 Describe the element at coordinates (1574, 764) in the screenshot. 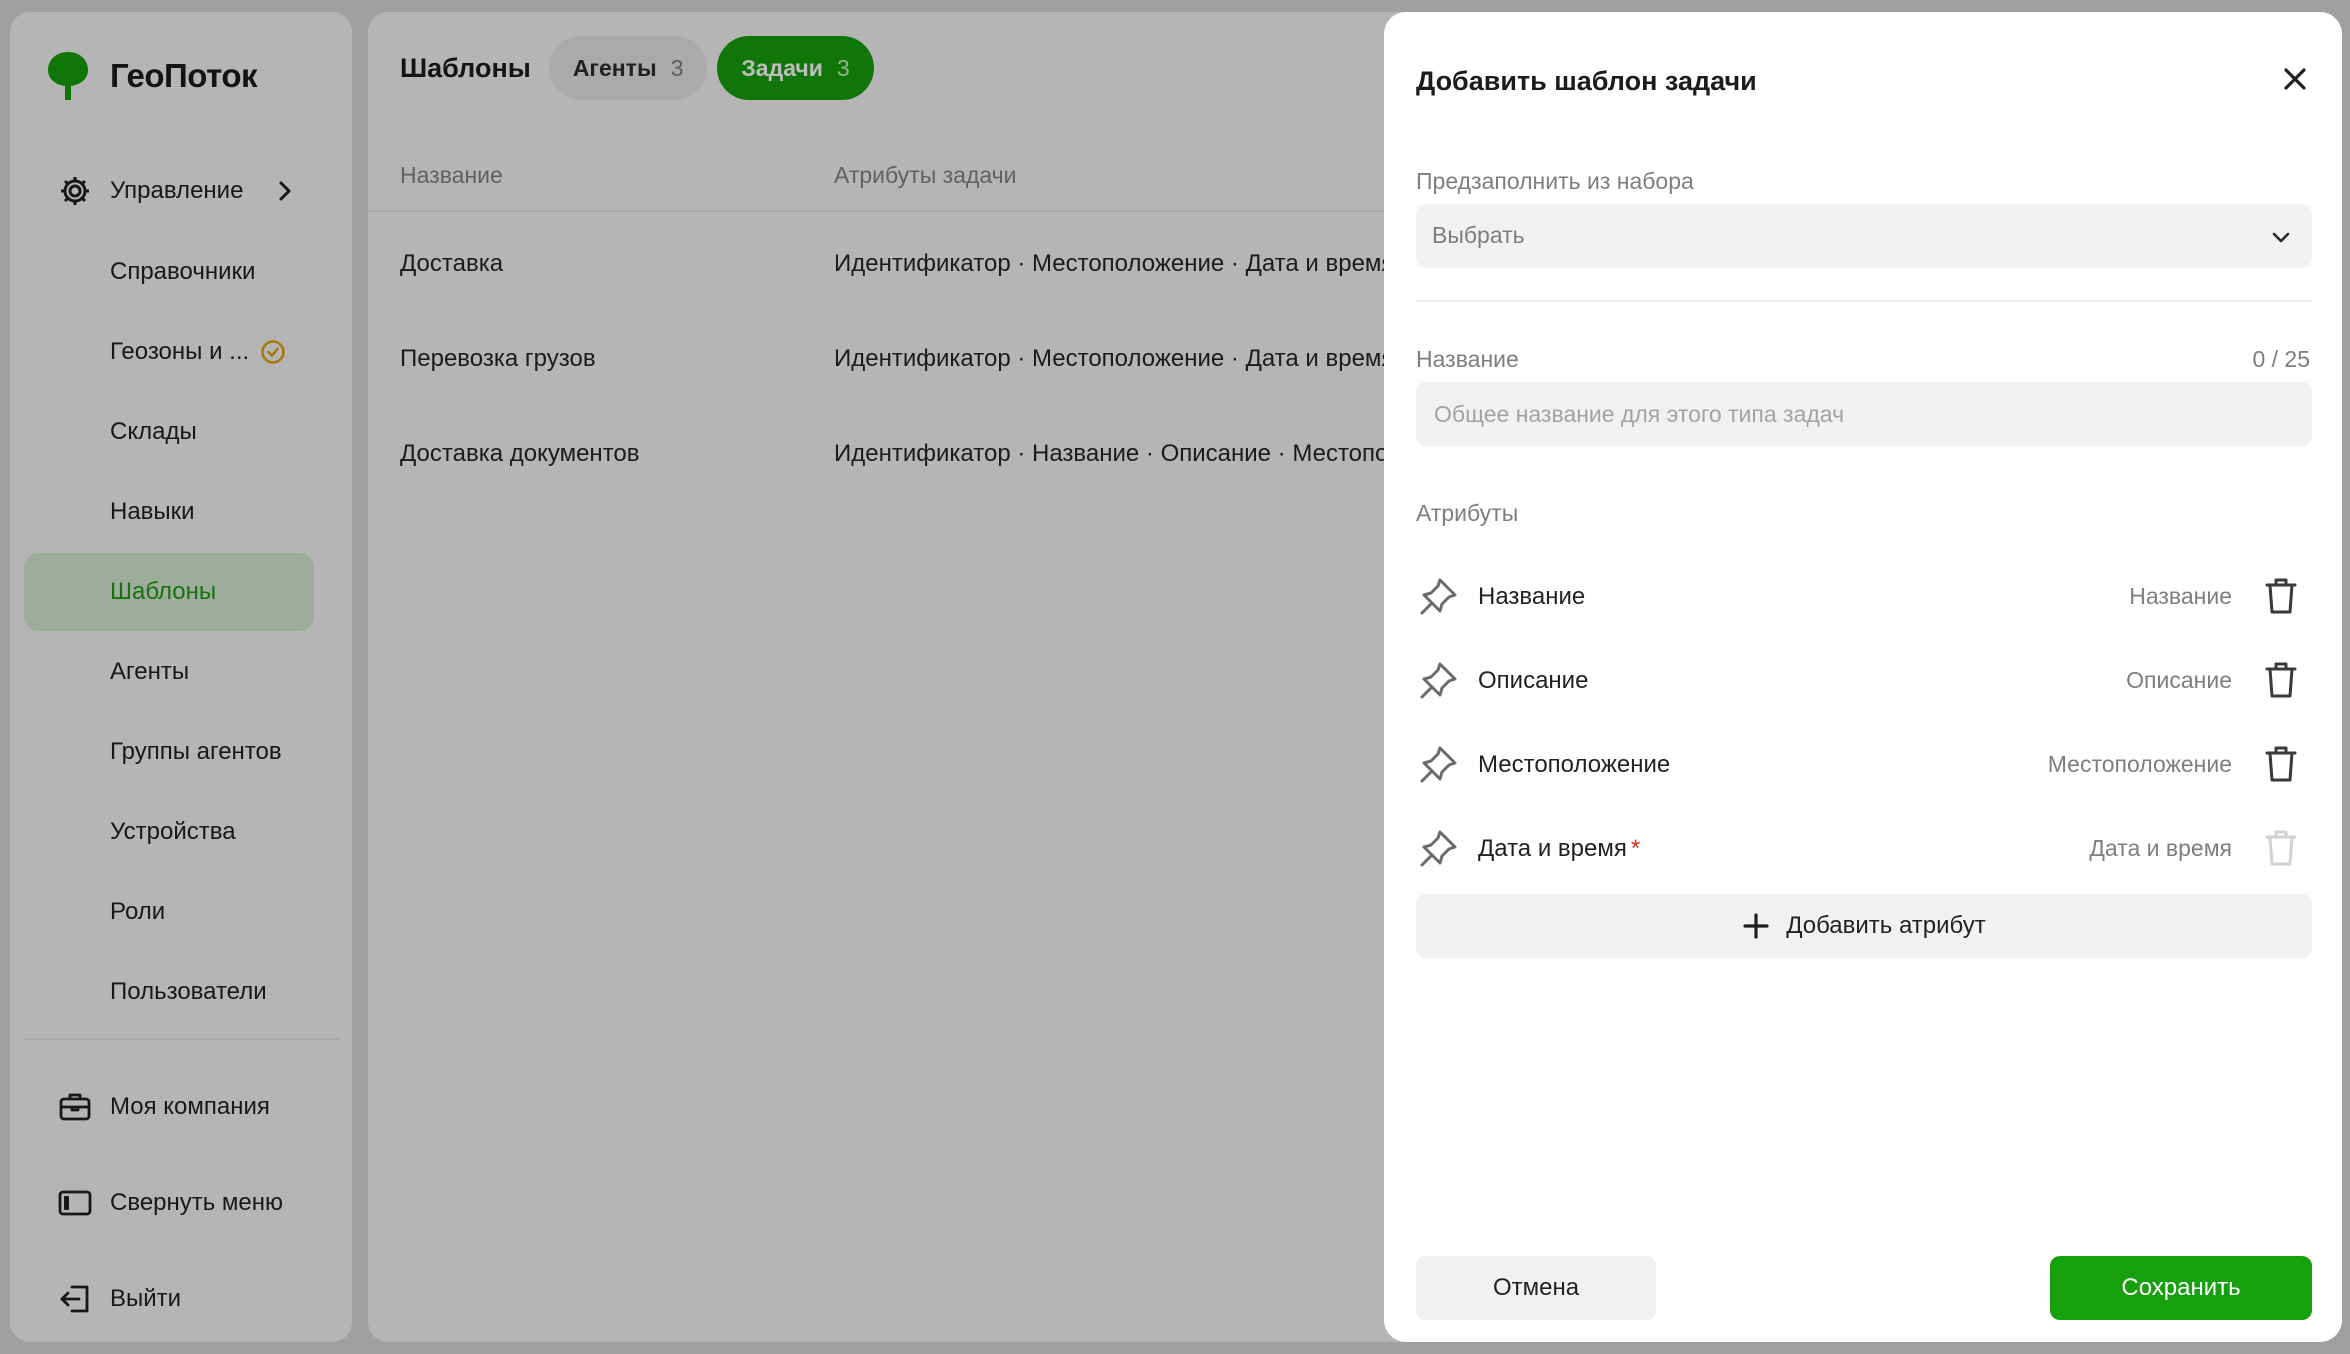

I see `attribute-name: Местоположение` at that location.